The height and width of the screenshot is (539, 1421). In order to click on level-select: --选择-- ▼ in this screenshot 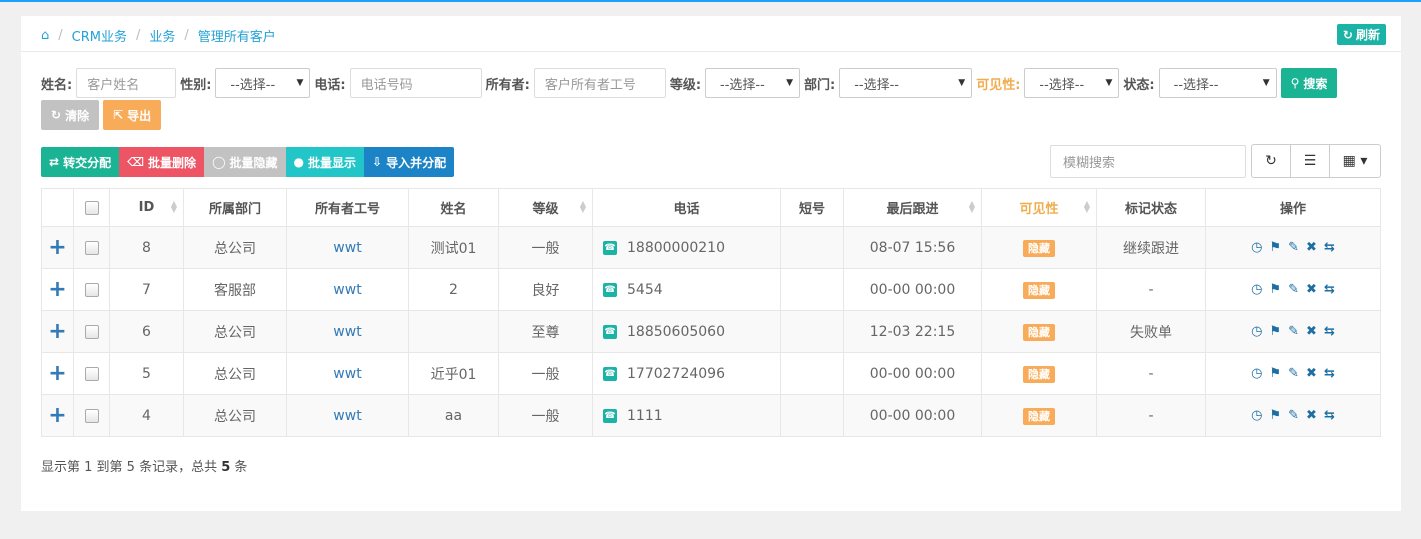, I will do `click(753, 83)`.